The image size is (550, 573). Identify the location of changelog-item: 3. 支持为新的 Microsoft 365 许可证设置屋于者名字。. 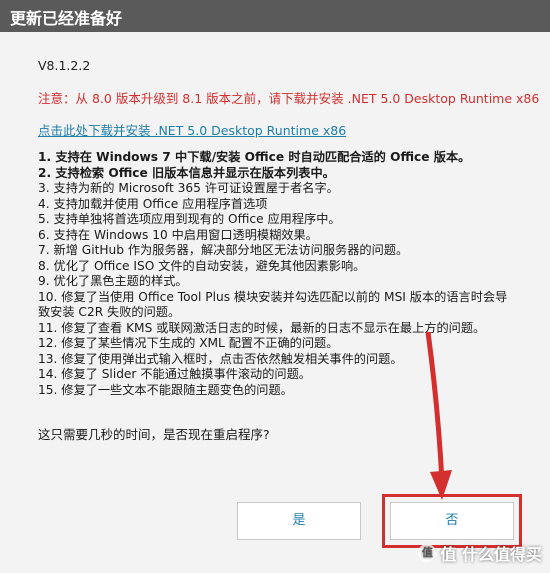
(188, 188).